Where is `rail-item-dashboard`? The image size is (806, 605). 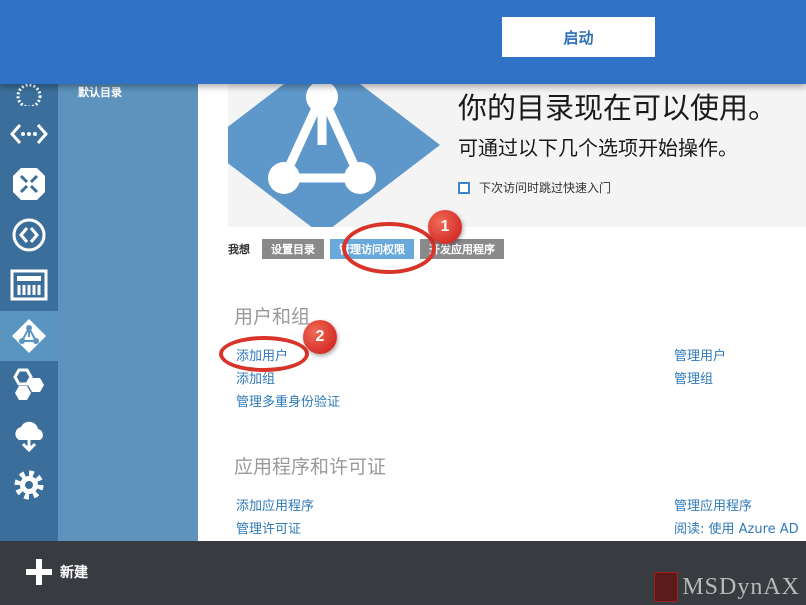 rail-item-dashboard is located at coordinates (29, 285).